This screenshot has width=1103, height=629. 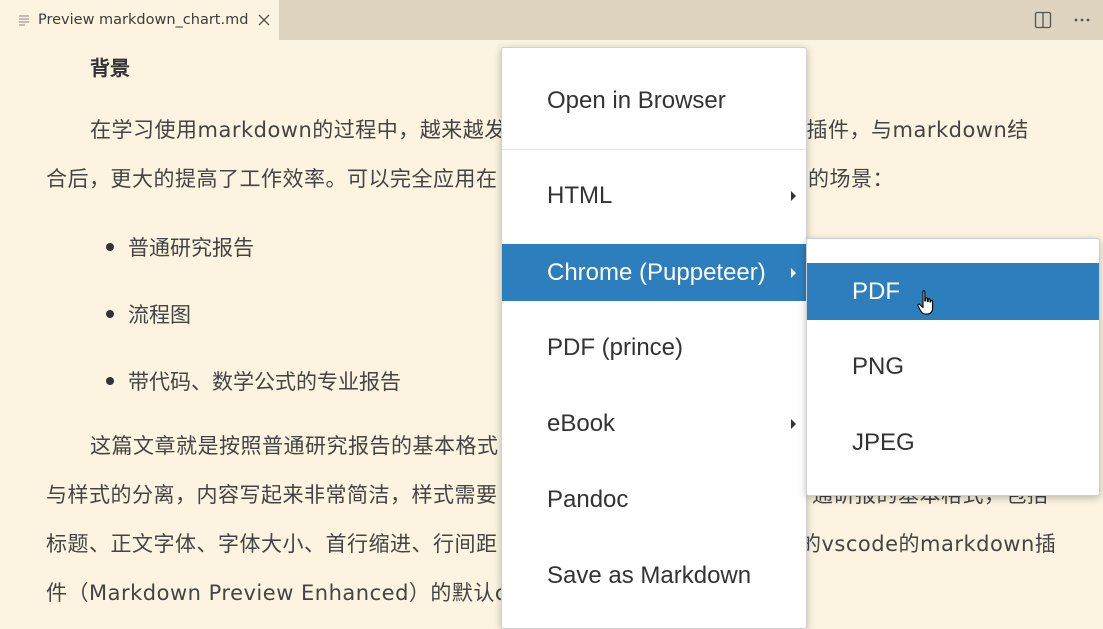 I want to click on paragraph-line: 的插件，与markdown结, so click(x=907, y=130).